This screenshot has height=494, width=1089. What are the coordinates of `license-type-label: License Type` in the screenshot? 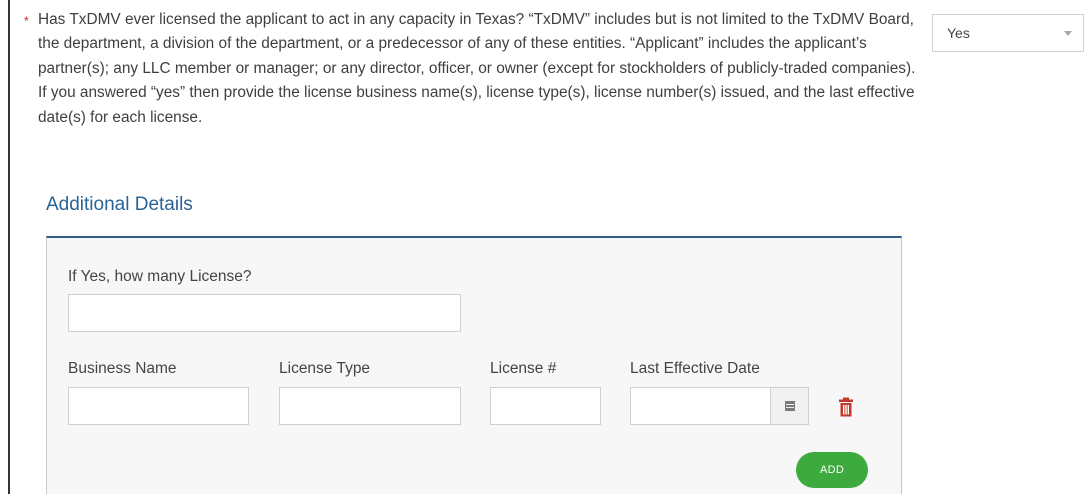 It's located at (325, 368).